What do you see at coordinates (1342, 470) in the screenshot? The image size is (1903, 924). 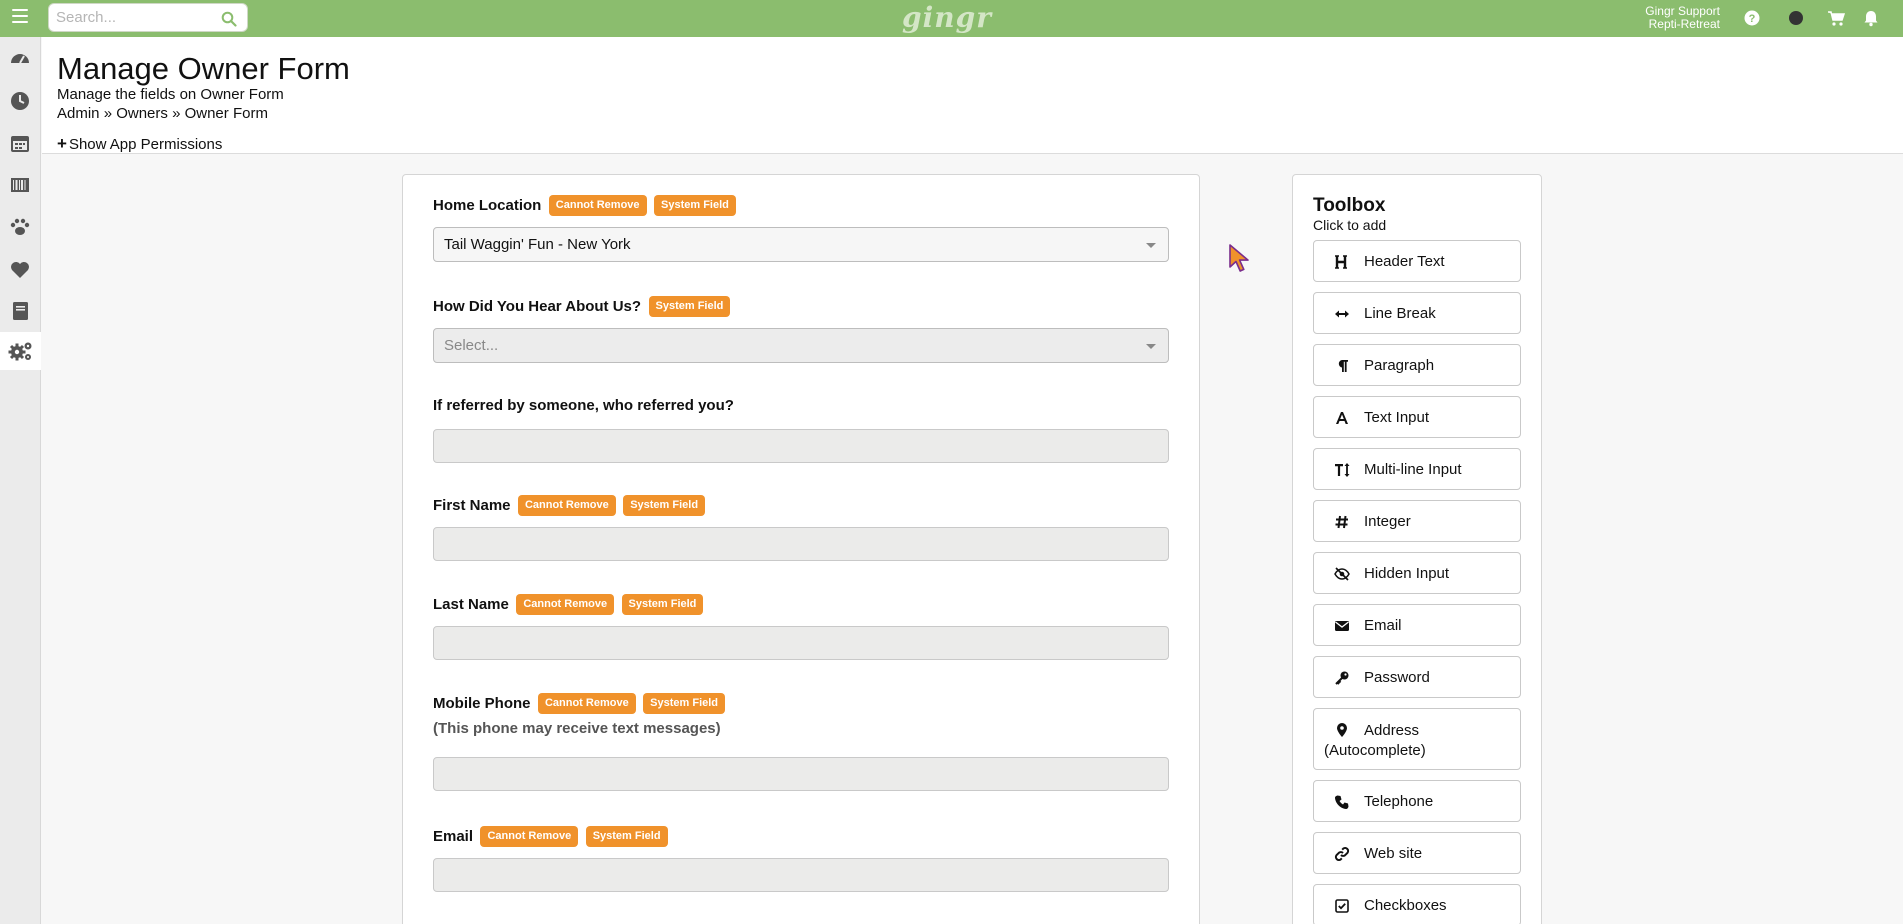 I see `text-height-icon` at bounding box center [1342, 470].